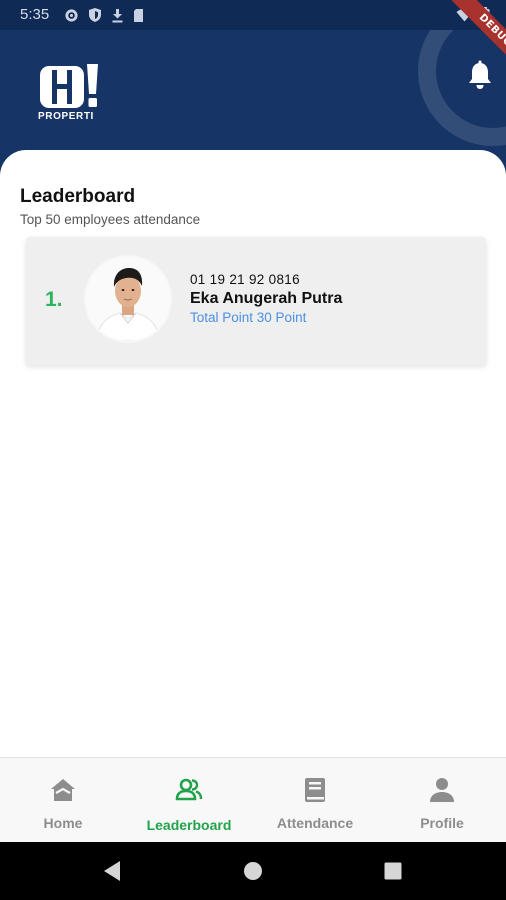 This screenshot has height=900, width=506. What do you see at coordinates (70, 94) in the screenshot?
I see `hi-properti-logo: PROPERTI` at bounding box center [70, 94].